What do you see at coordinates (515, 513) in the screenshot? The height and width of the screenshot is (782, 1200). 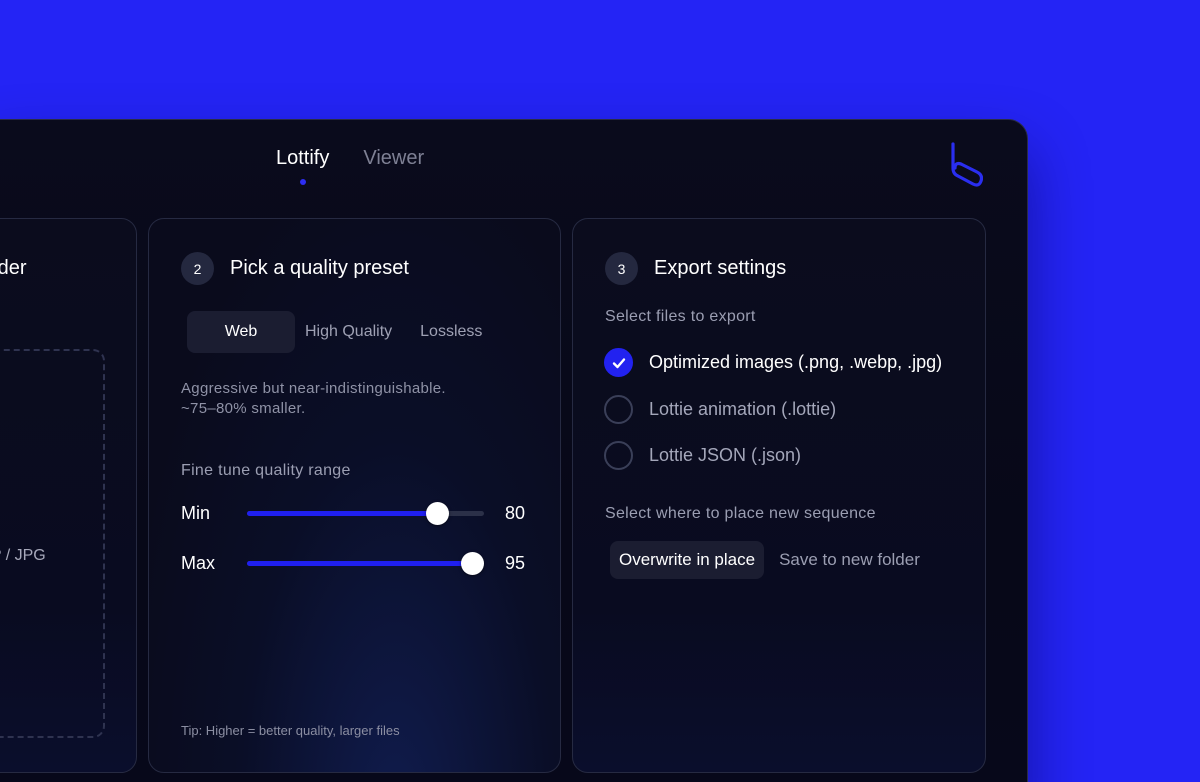 I see `min-value: 80` at bounding box center [515, 513].